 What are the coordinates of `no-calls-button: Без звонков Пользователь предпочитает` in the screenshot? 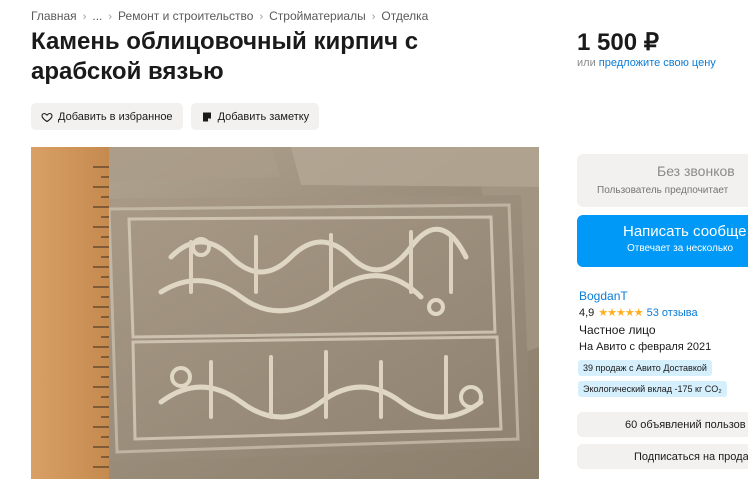 It's located at (662, 180).